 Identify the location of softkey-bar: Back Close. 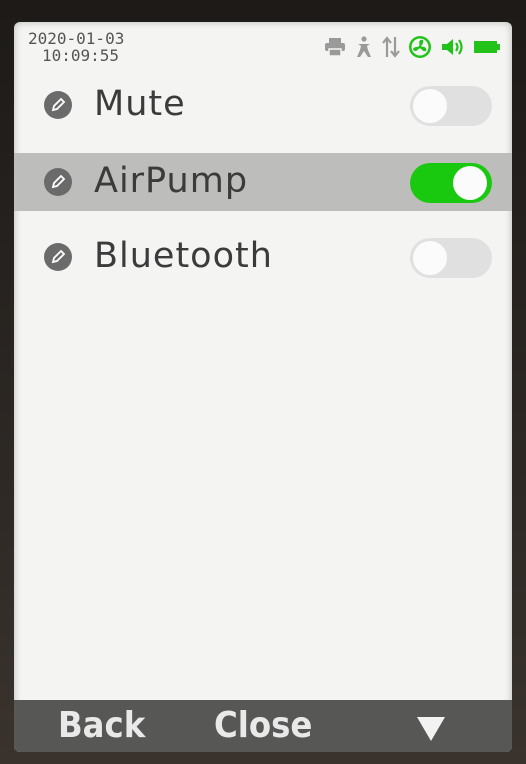
(263, 726).